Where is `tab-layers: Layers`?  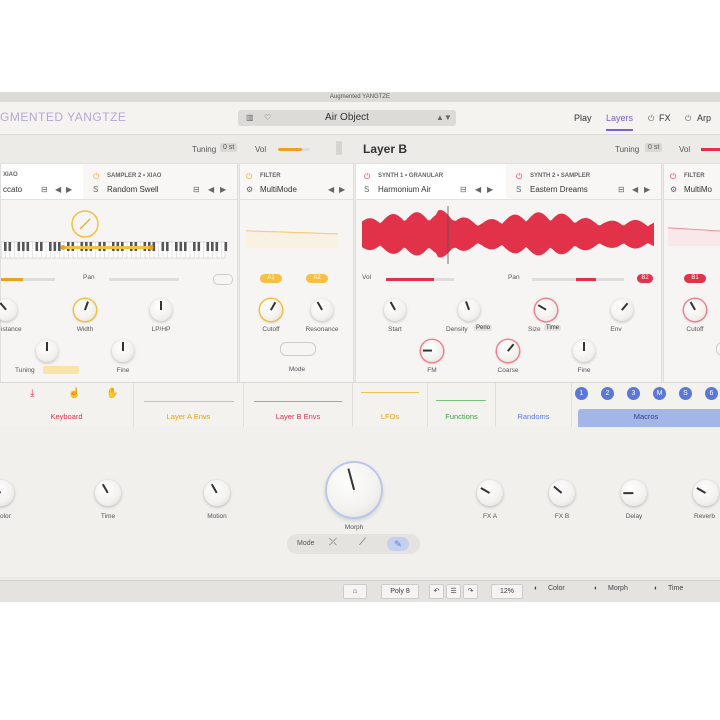 tab-layers: Layers is located at coordinates (620, 122).